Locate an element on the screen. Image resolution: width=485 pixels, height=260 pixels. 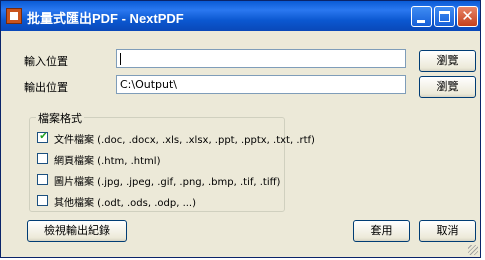
cancel-button: 取消 is located at coordinates (447, 231).